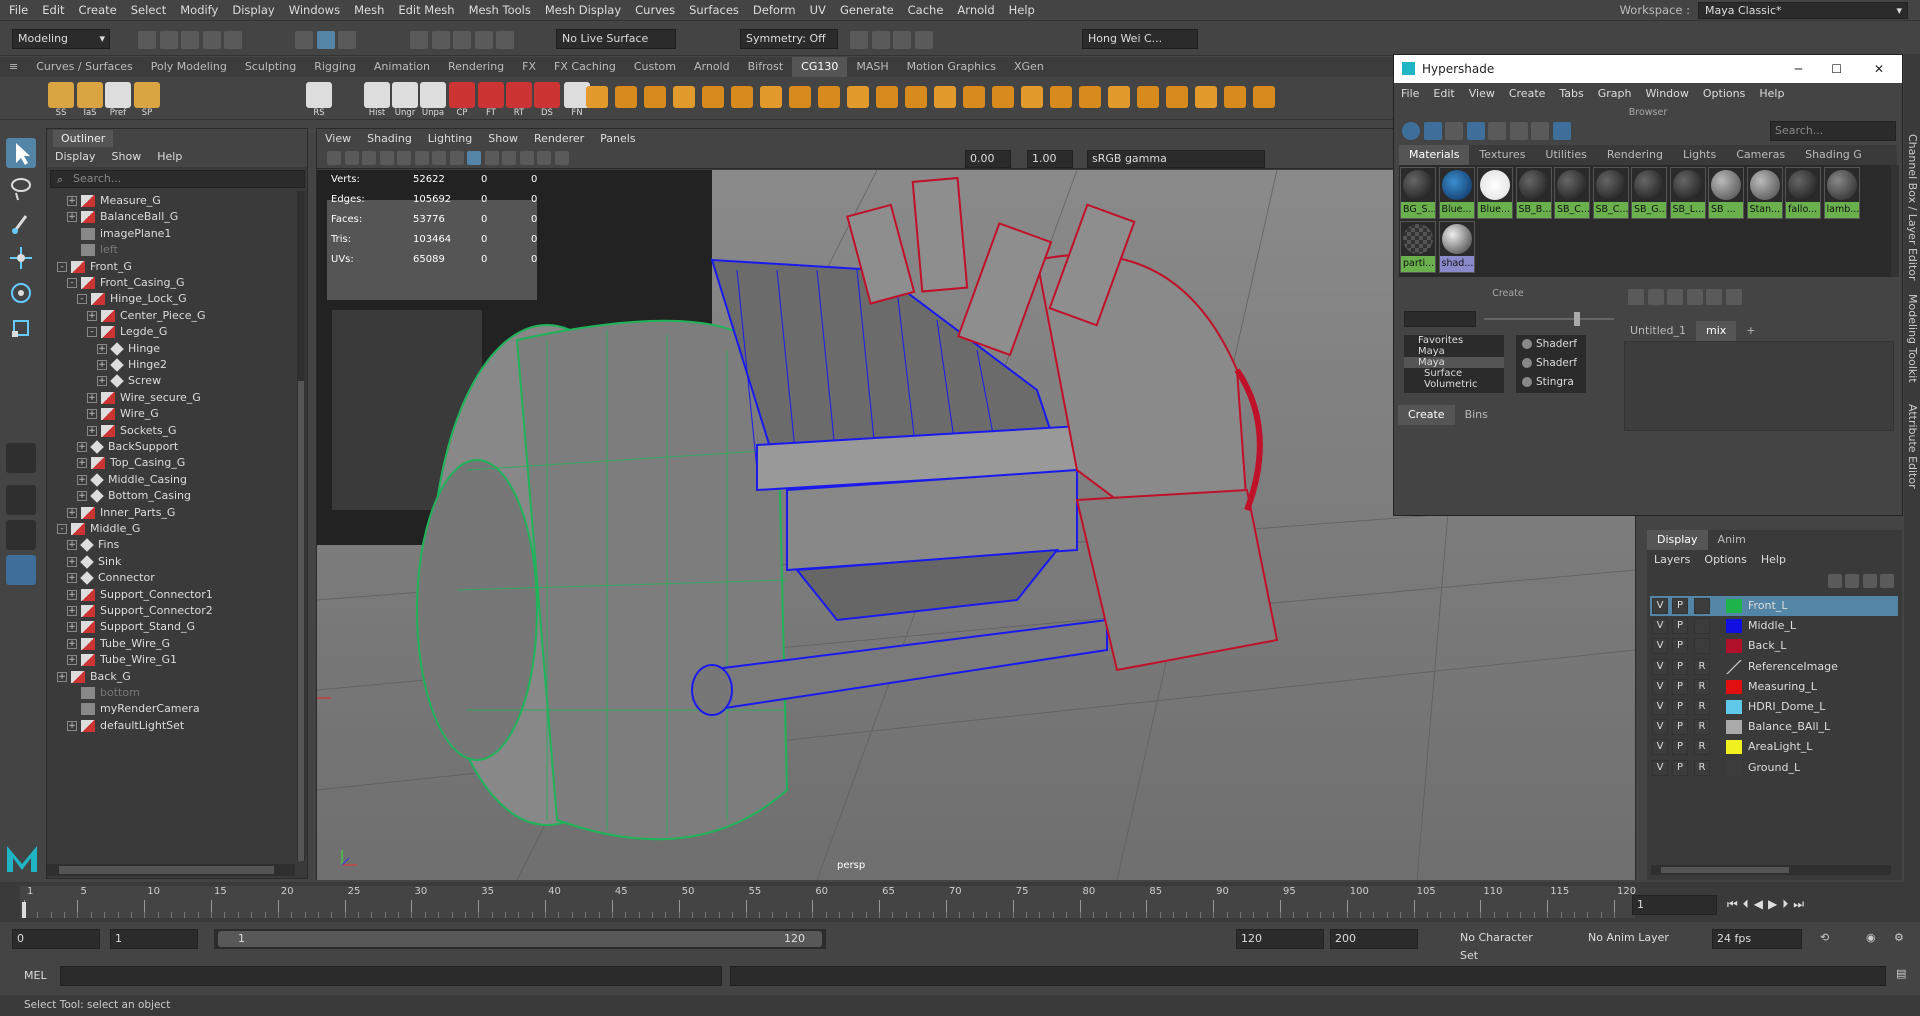 The height and width of the screenshot is (1016, 1920). I want to click on layer-row: V P Back_L, so click(1774, 646).